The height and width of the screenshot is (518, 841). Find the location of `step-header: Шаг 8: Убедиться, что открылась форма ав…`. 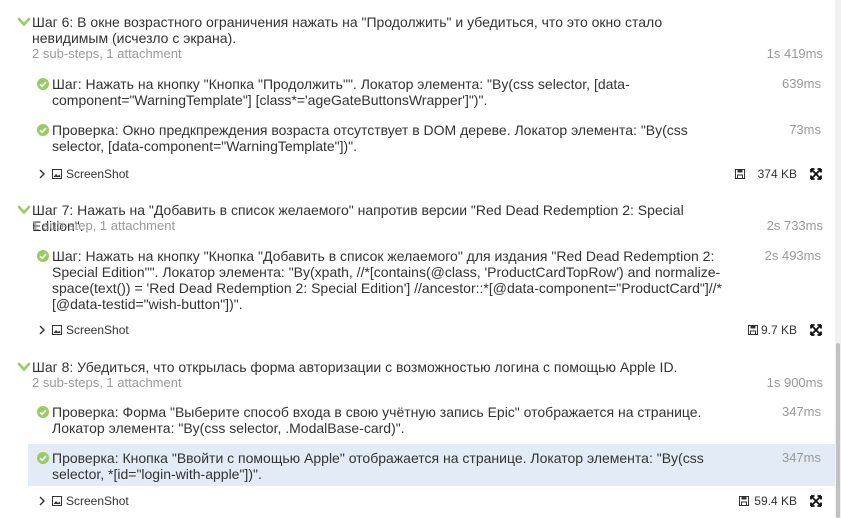

step-header: Шаг 8: Убедиться, что открылась форма ав… is located at coordinates (417, 374).